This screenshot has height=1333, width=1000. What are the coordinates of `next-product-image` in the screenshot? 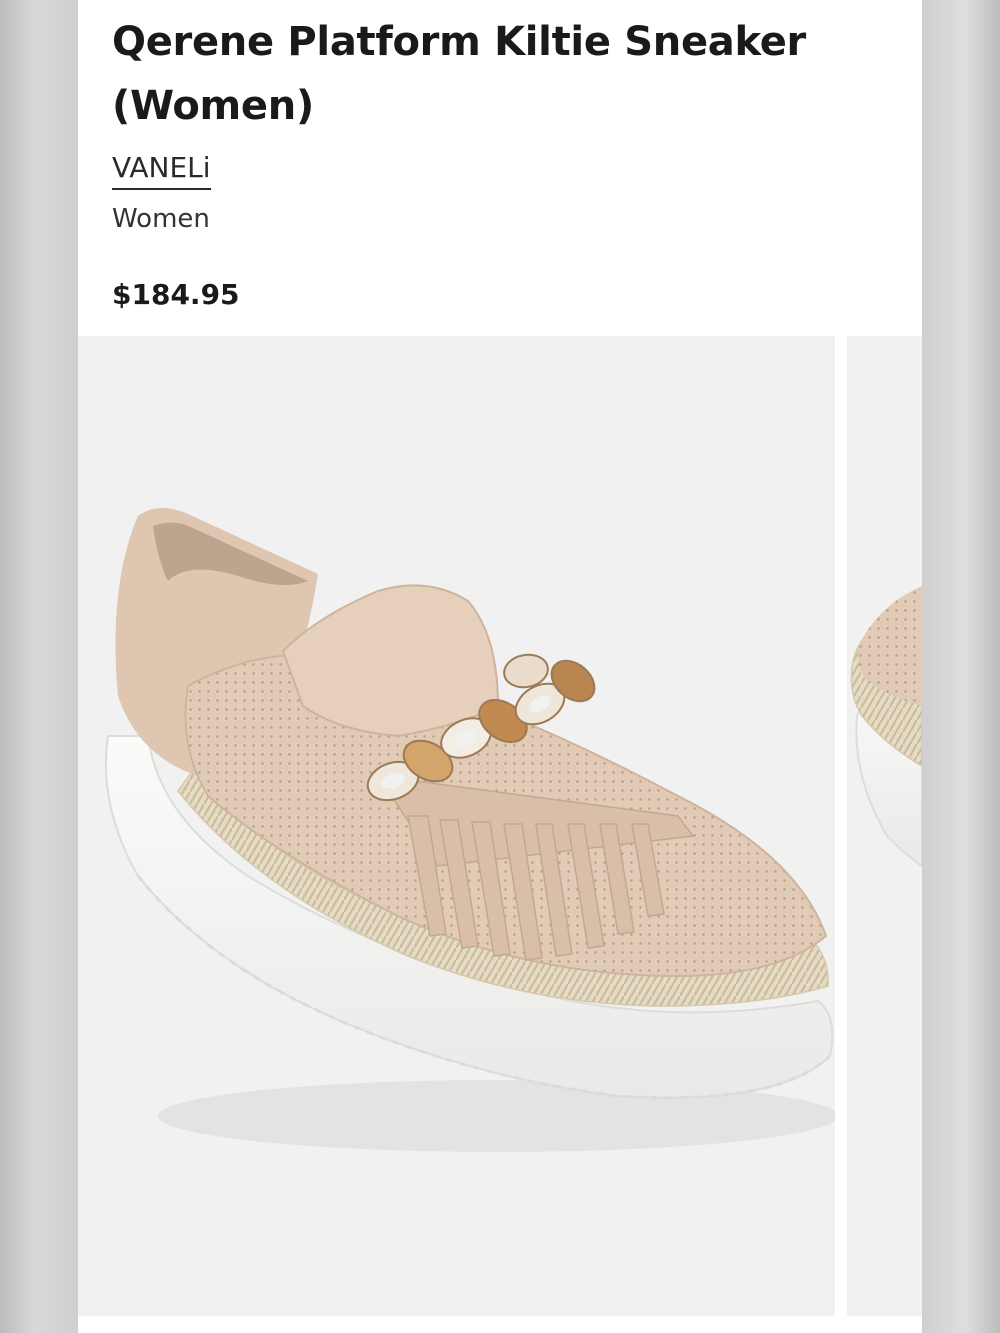 It's located at (884, 826).